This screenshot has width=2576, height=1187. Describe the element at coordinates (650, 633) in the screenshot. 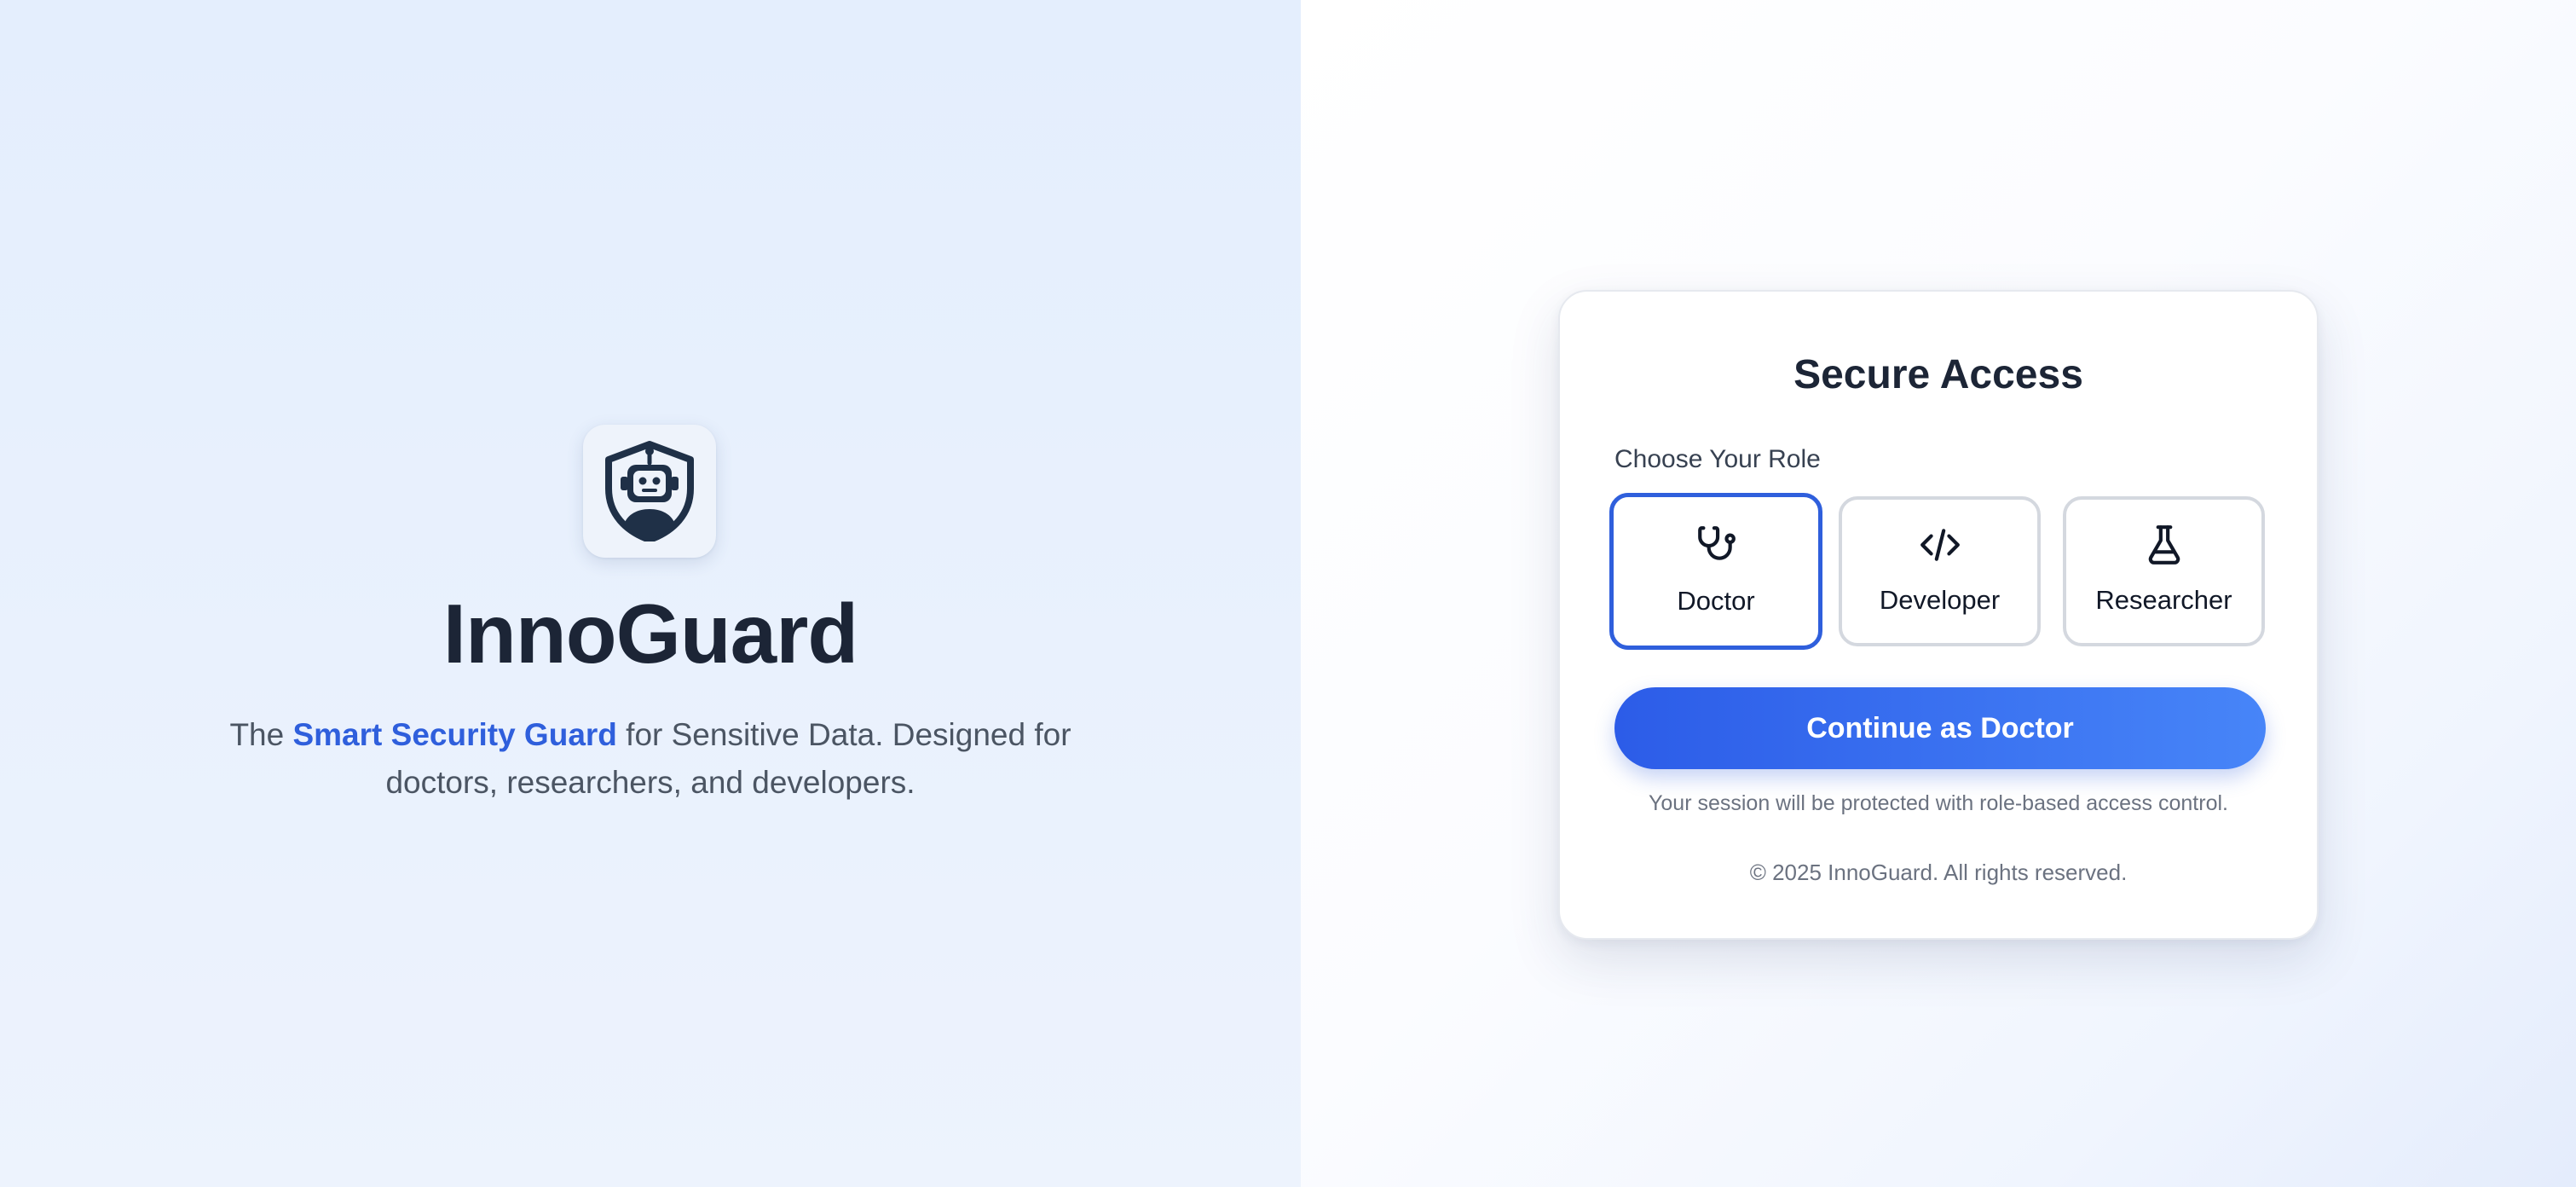

I see `brand-title: InnoGuard` at that location.